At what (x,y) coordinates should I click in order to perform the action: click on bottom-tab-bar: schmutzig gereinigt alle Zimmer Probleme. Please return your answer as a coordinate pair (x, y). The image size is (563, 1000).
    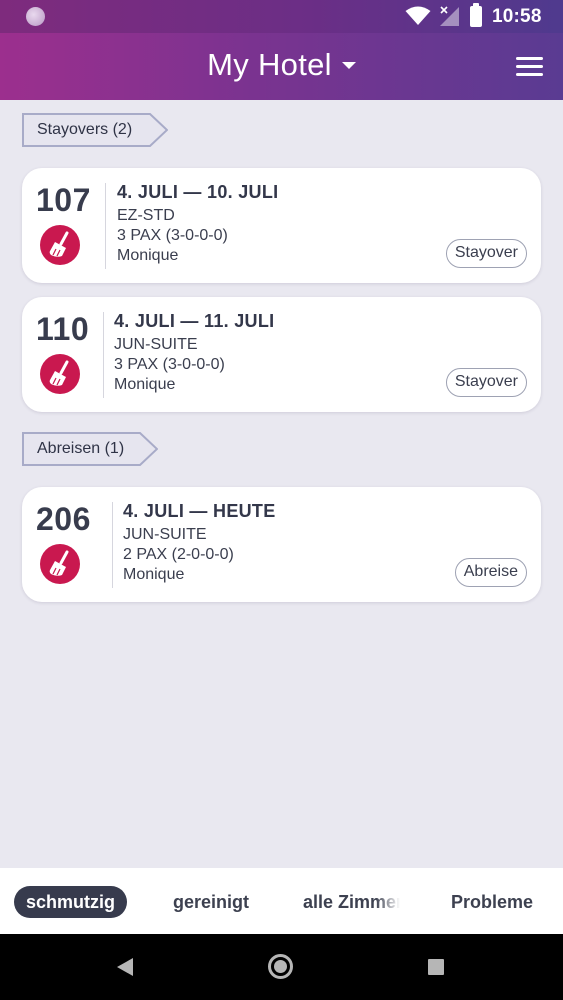
    Looking at the image, I should click on (281, 901).